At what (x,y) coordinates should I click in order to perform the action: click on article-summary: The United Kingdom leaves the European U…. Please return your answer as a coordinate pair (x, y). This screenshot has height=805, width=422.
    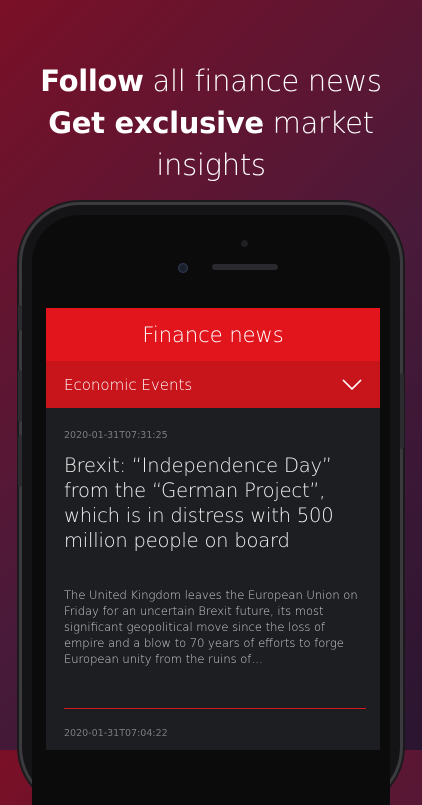
    Looking at the image, I should click on (211, 627).